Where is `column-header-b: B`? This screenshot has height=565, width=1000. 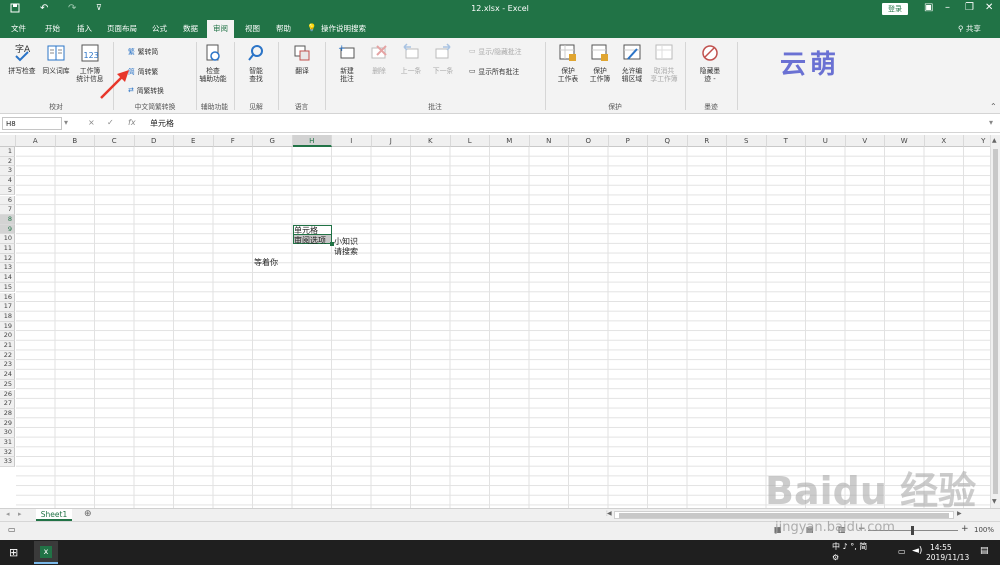
column-header-b: B is located at coordinates (75, 141).